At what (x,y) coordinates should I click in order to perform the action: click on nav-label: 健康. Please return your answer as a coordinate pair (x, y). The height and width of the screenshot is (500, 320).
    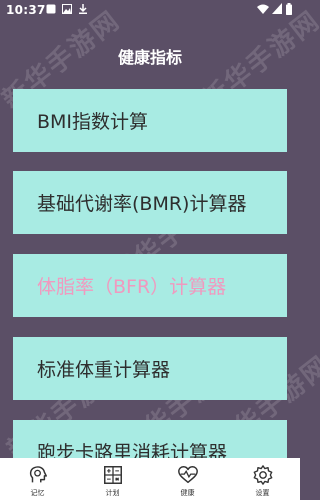
    Looking at the image, I should click on (187, 493).